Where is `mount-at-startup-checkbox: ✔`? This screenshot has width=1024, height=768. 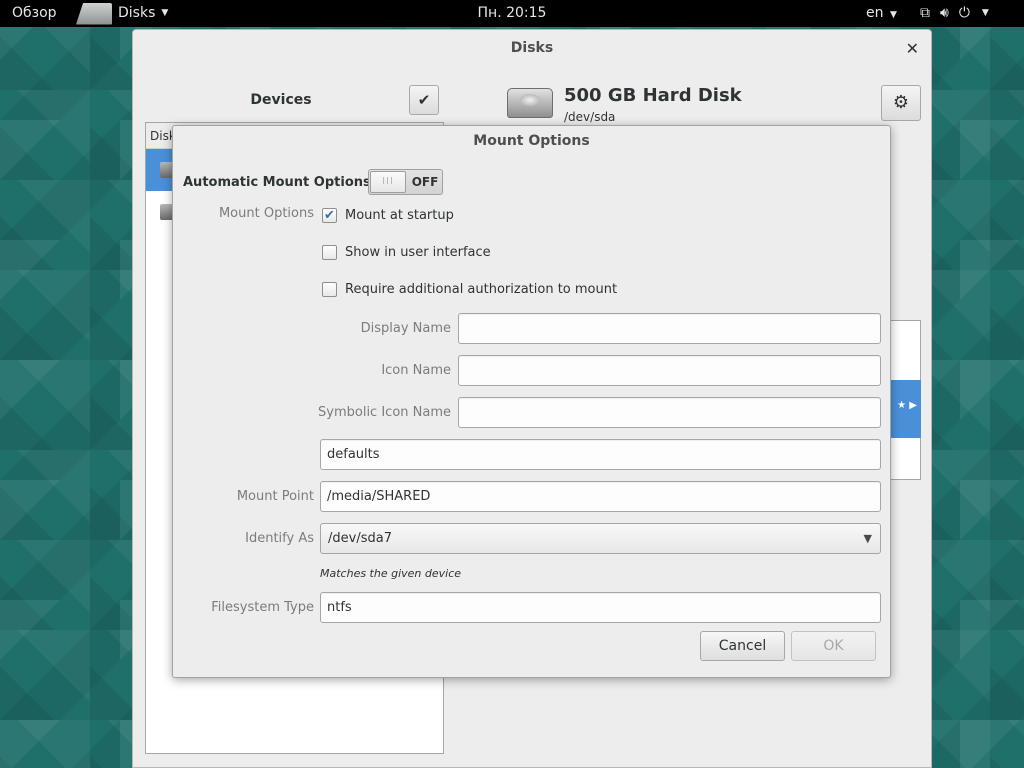
mount-at-startup-checkbox: ✔ is located at coordinates (329, 215).